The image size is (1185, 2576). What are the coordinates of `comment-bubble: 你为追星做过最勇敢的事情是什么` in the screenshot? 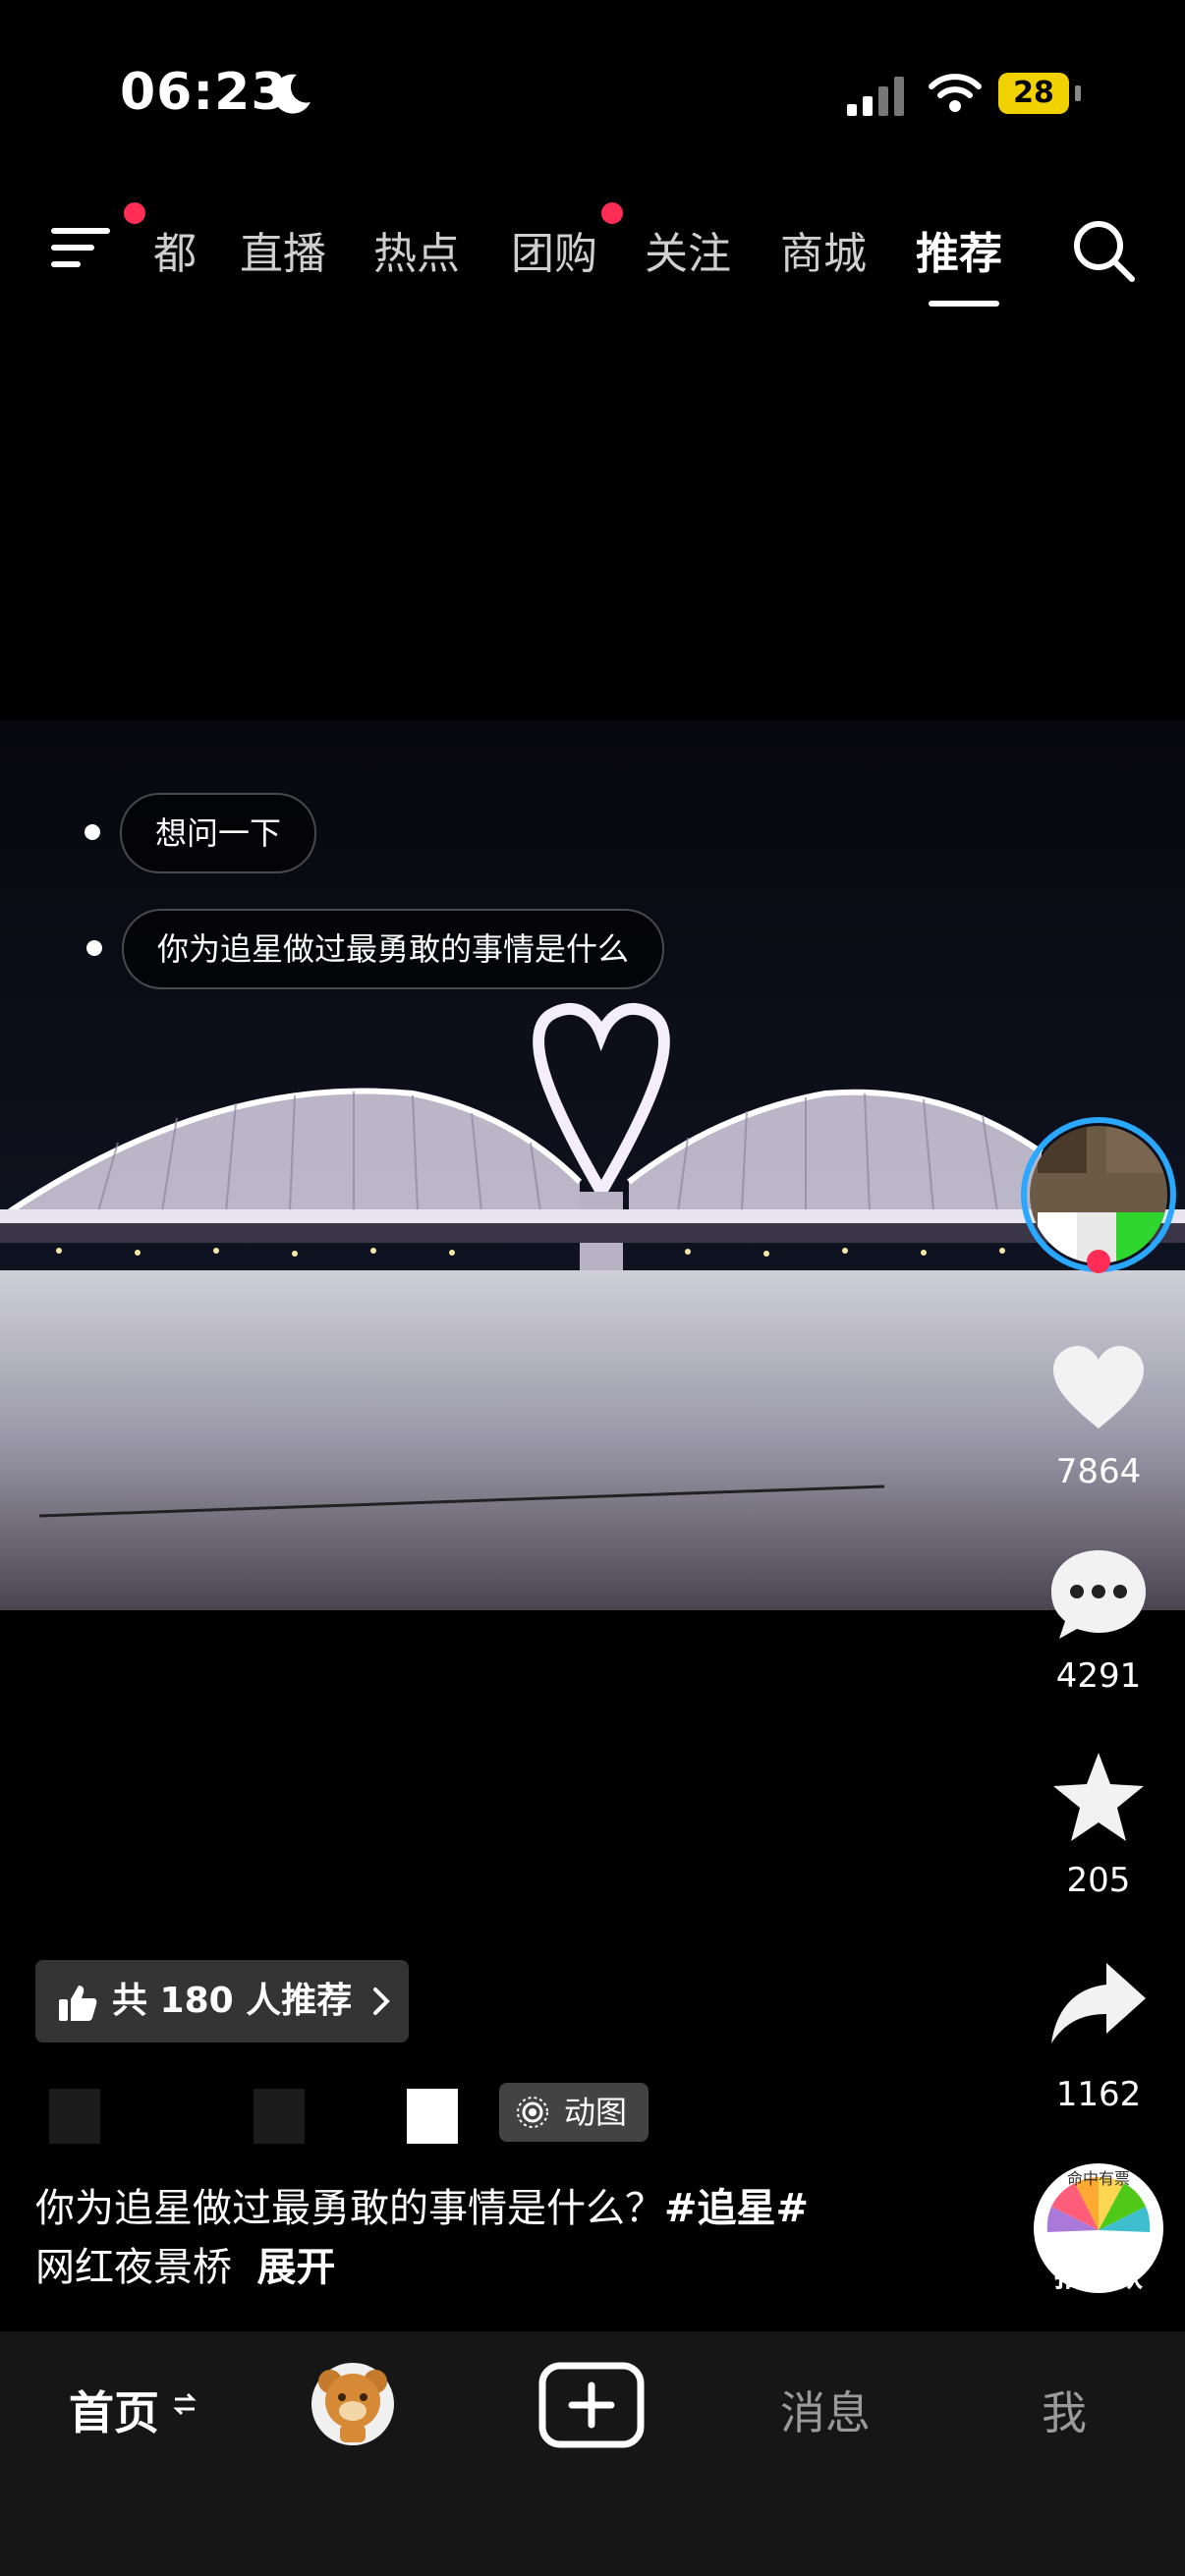 It's located at (394, 949).